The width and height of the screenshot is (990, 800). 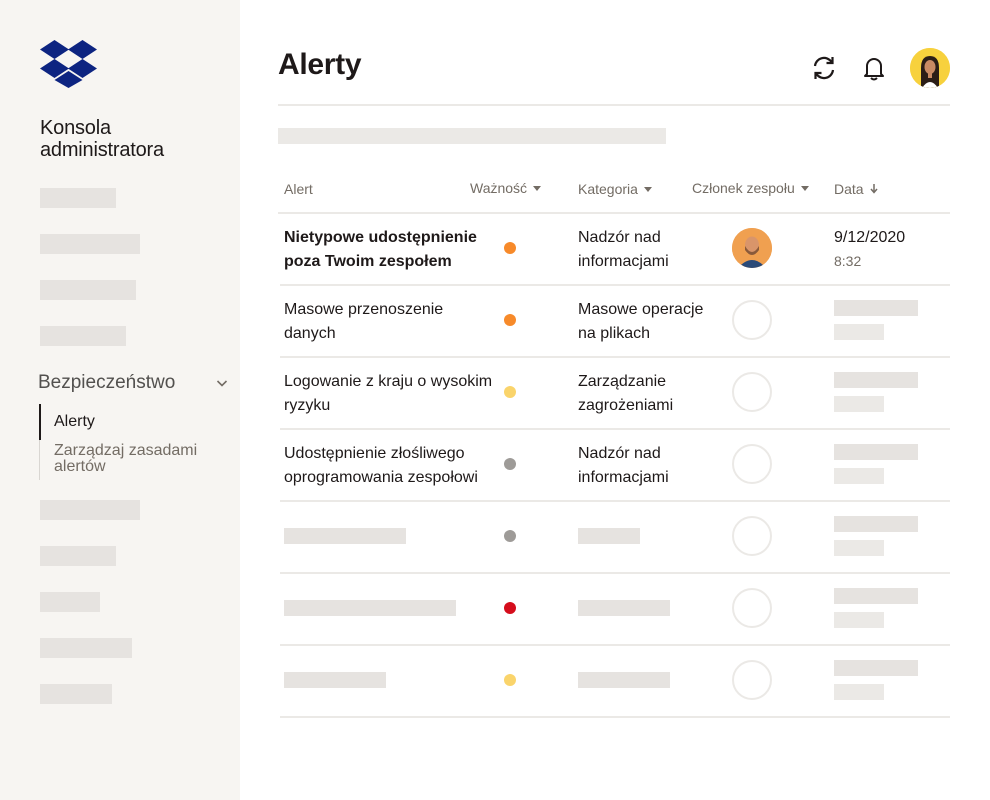 I want to click on column-header-alert: Alert, so click(x=298, y=189).